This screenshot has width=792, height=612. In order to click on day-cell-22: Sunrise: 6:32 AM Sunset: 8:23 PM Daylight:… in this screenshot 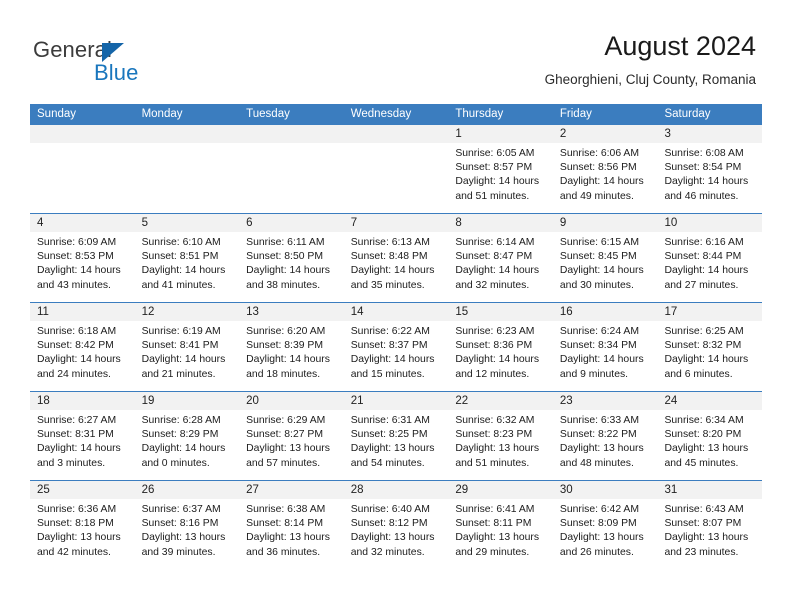, I will do `click(500, 445)`.